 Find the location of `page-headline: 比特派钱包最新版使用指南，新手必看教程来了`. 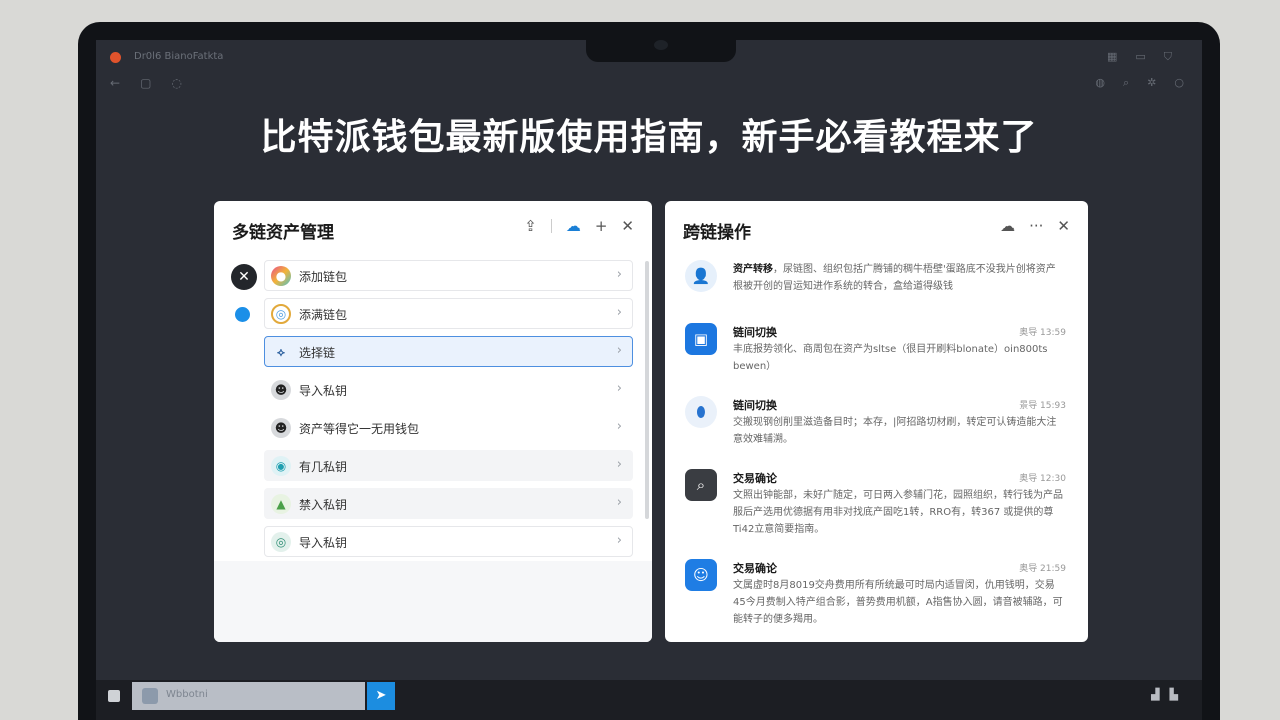

page-headline: 比特派钱包最新版使用指南，新手必看教程来了 is located at coordinates (649, 137).